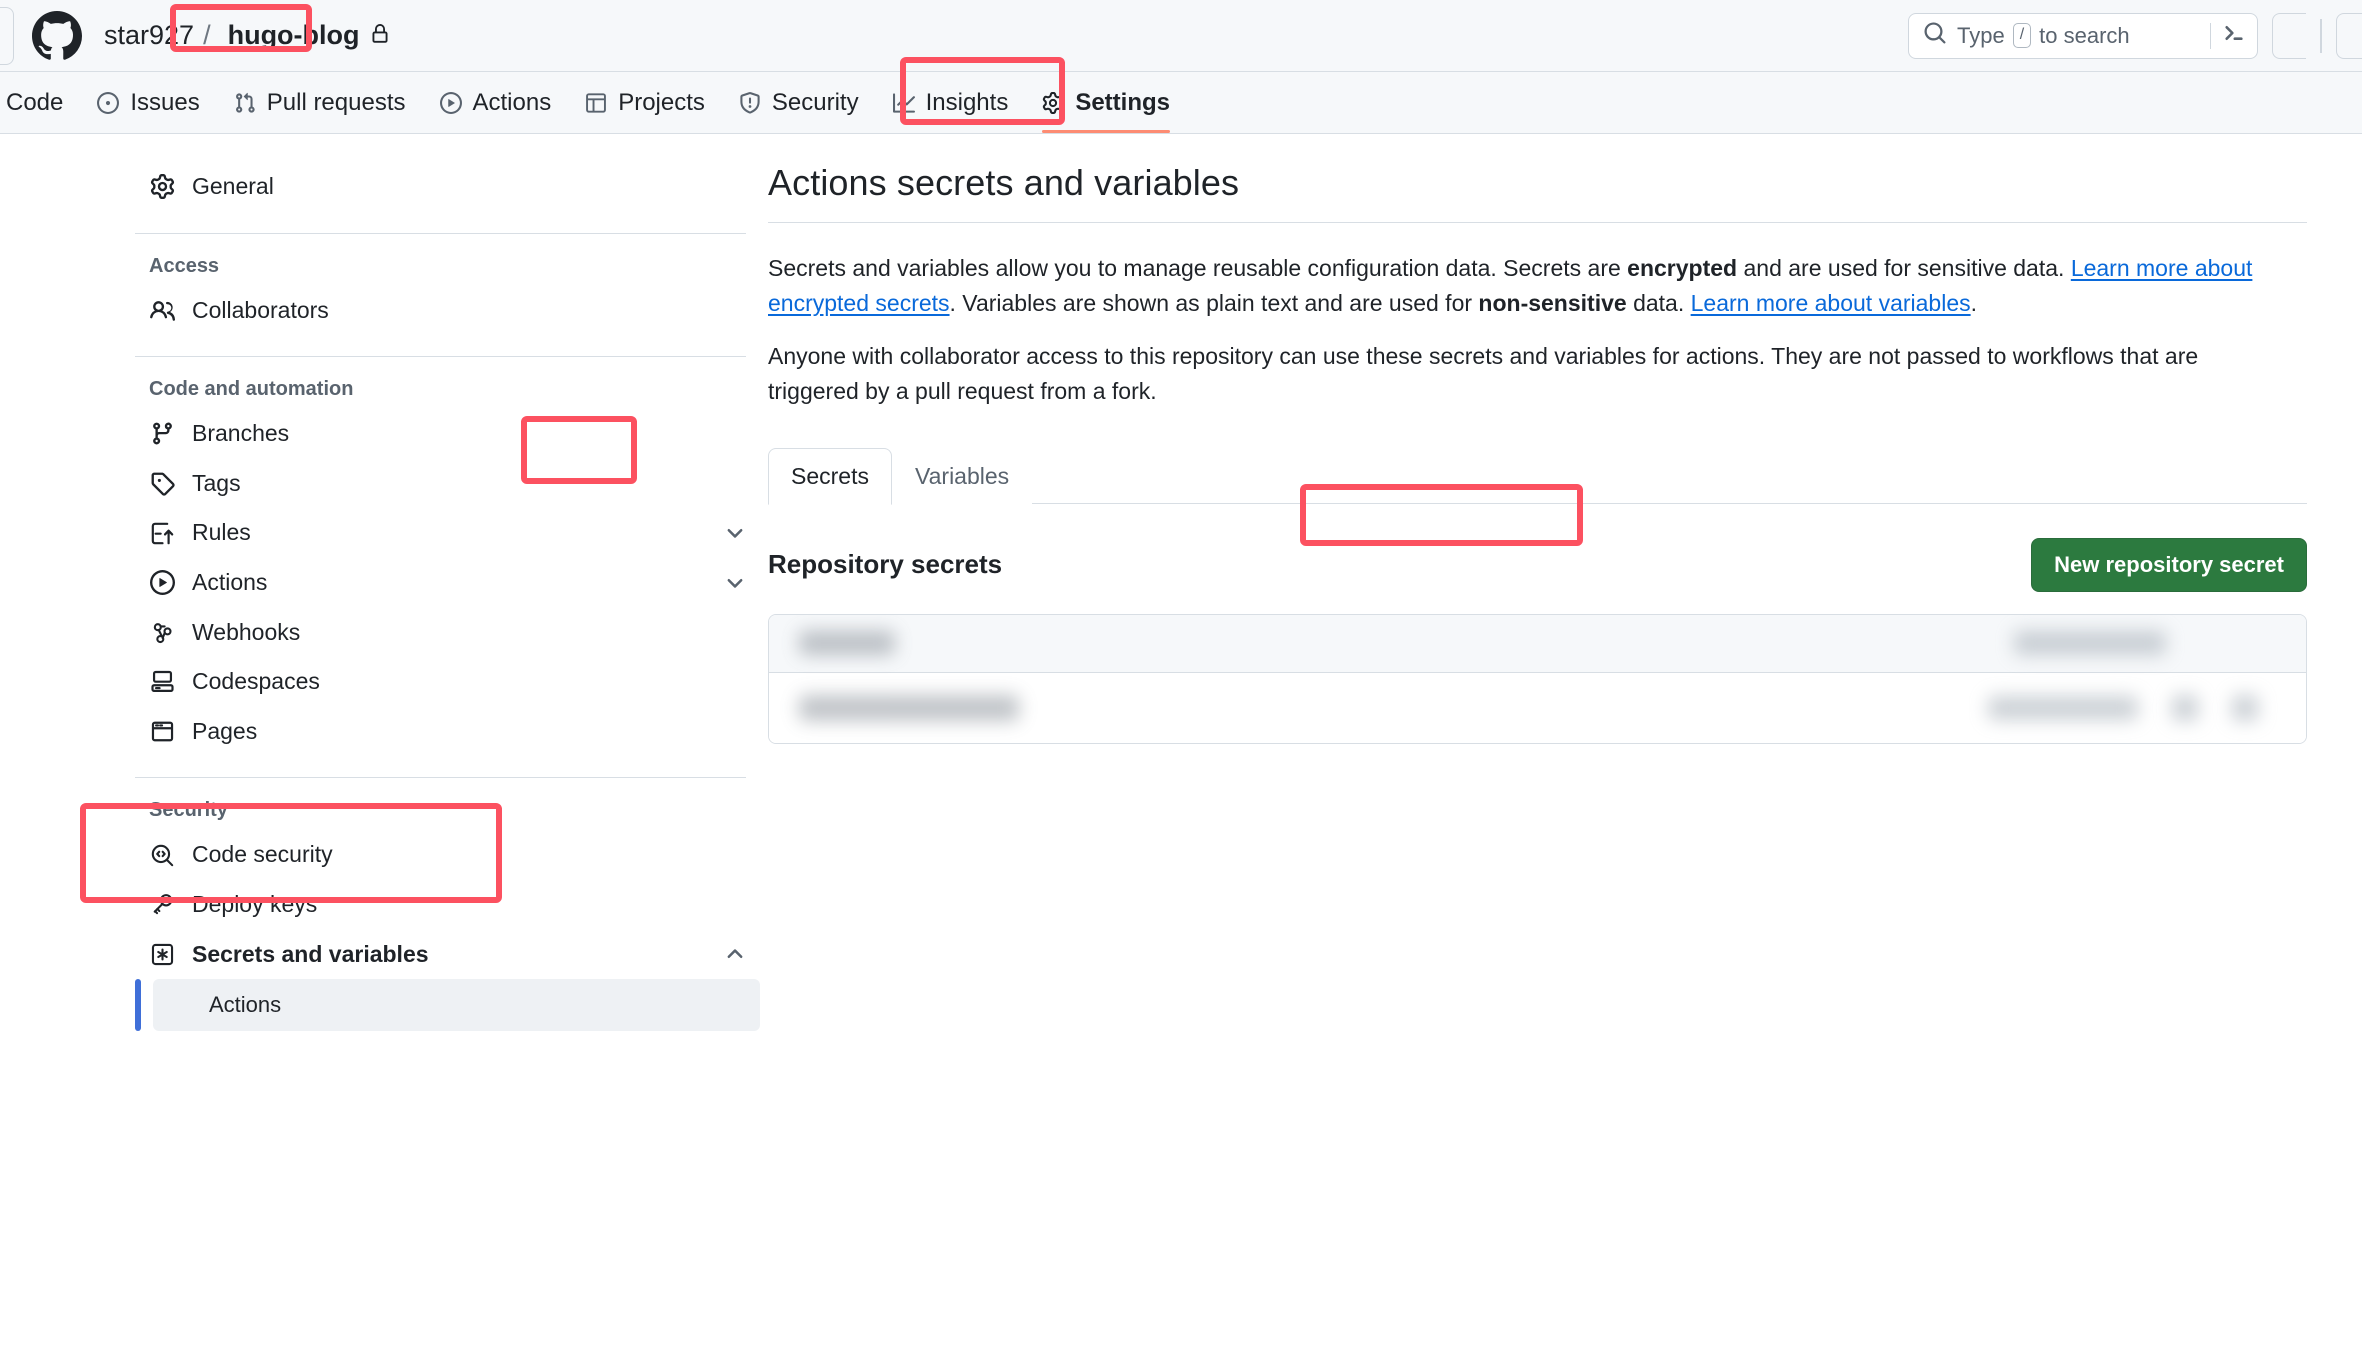 The image size is (2362, 1364). What do you see at coordinates (2185, 707) in the screenshot?
I see `edit-secret-button-redacted` at bounding box center [2185, 707].